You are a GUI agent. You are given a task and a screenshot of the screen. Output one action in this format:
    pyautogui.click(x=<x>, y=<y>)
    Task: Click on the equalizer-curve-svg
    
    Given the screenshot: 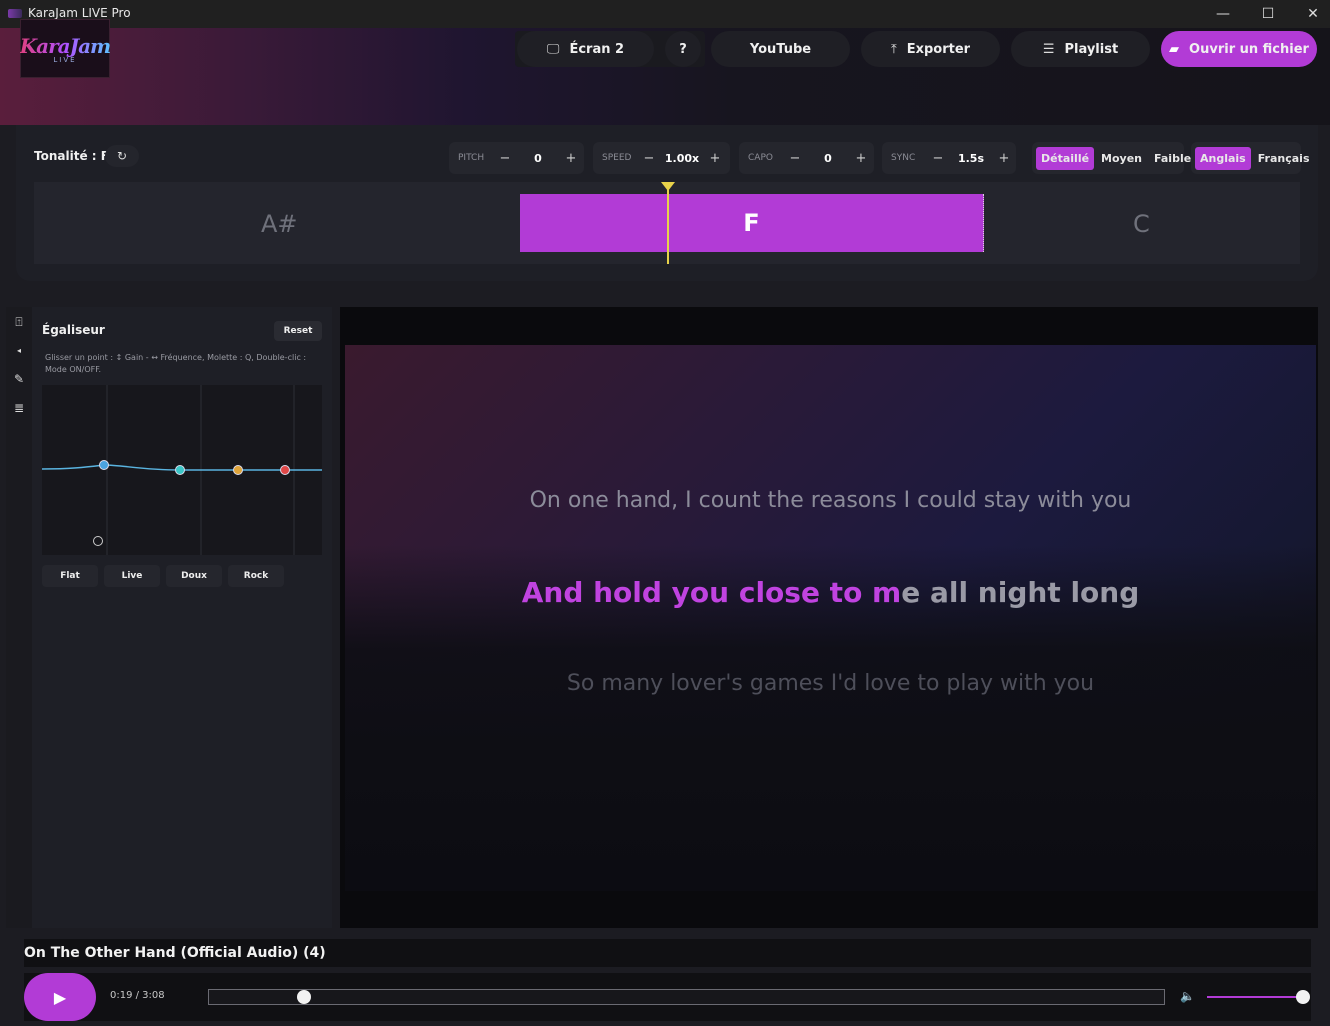 What is the action you would take?
    pyautogui.click(x=181, y=470)
    